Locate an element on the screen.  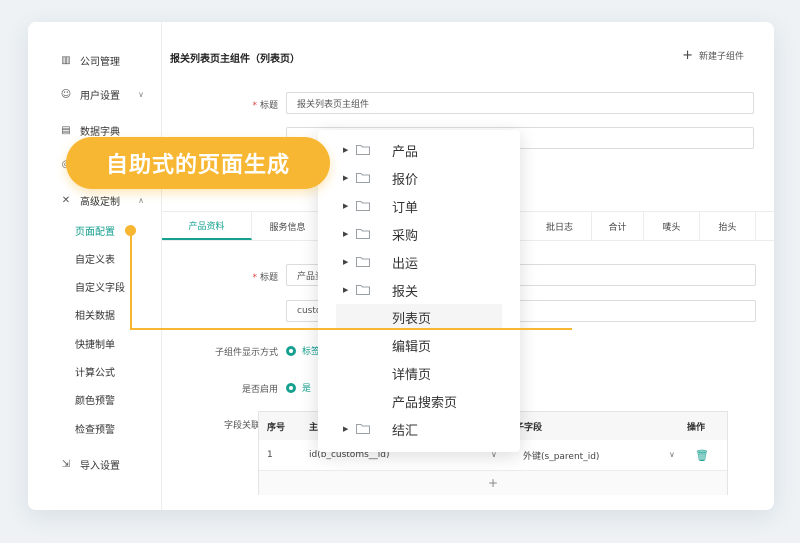
plus-icon: + is located at coordinates (687, 55).